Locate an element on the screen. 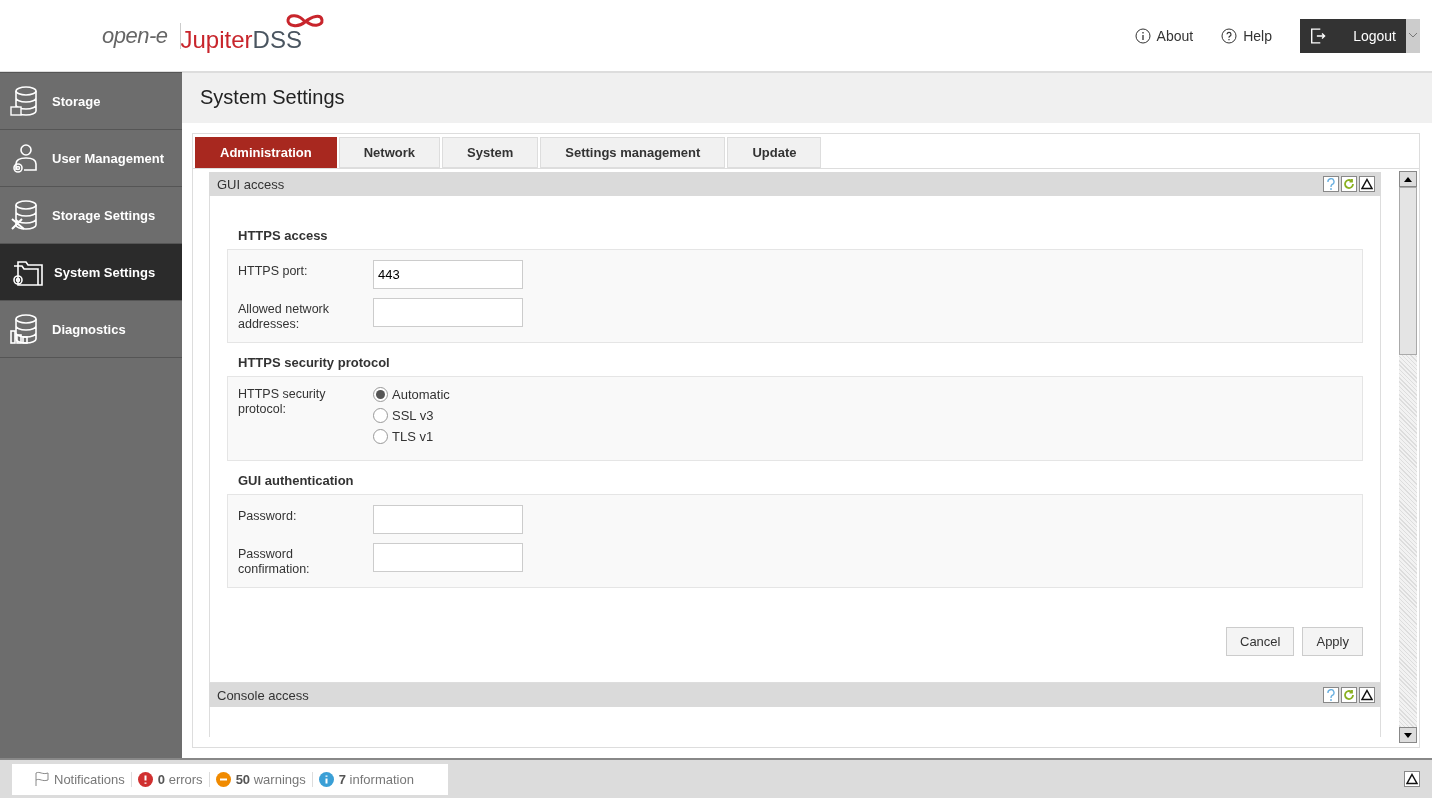  panel-header: Console access is located at coordinates (795, 695).